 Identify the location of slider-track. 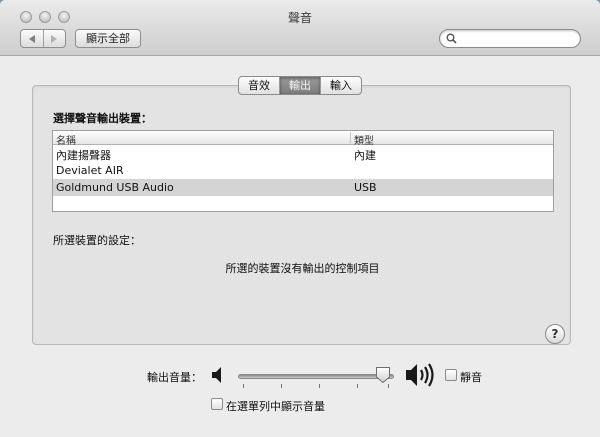
(316, 376).